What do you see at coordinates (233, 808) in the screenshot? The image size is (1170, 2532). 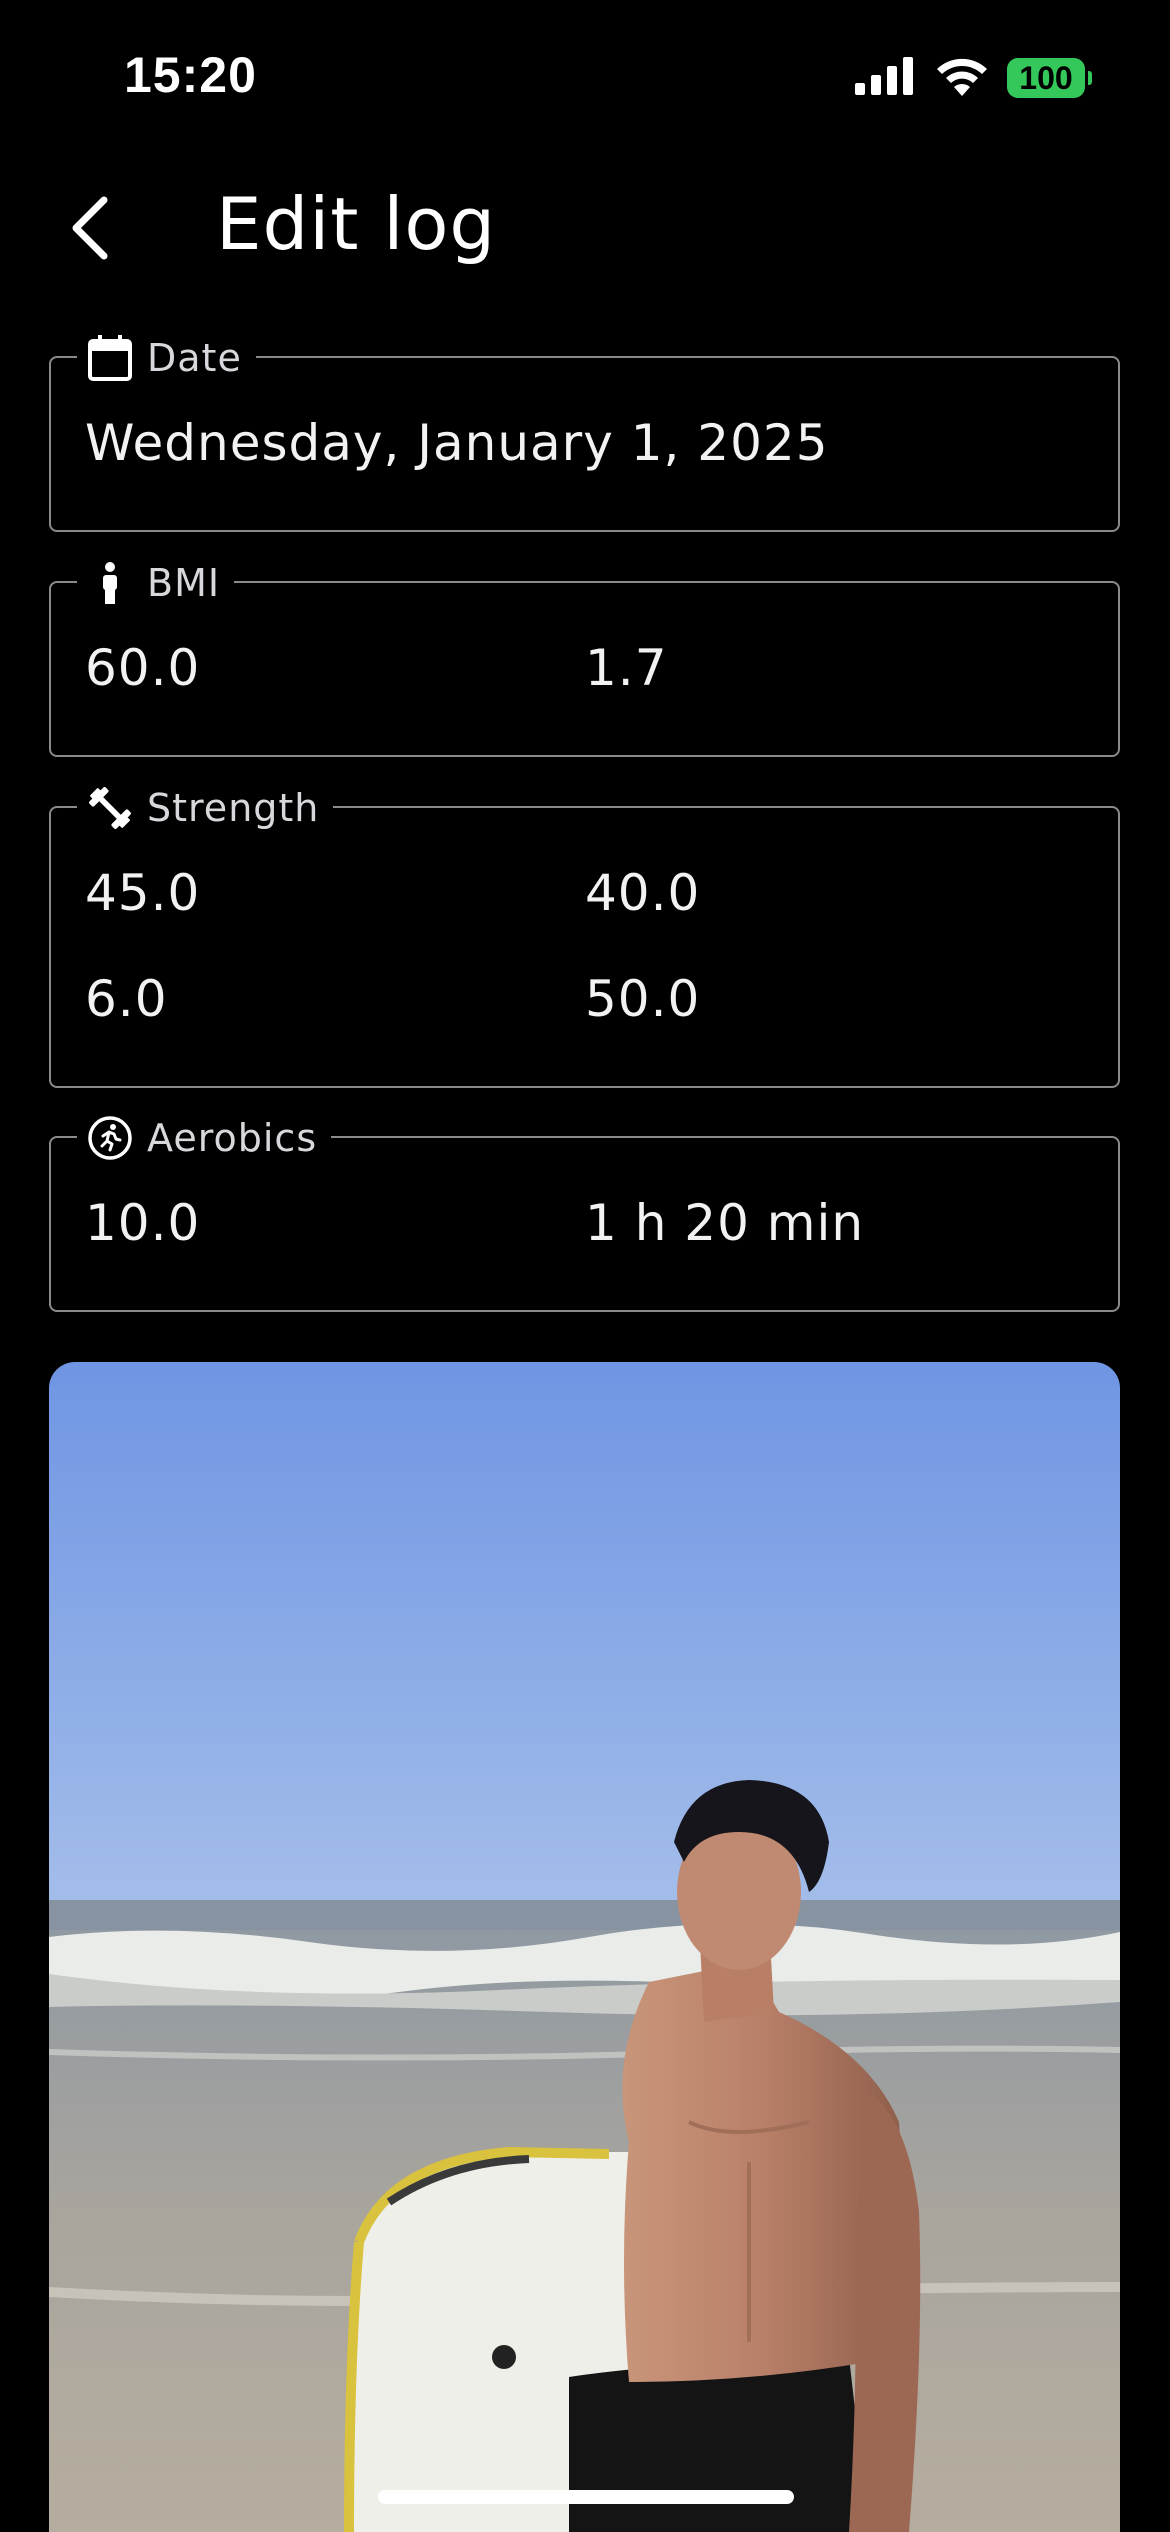 I see `strength-label: Strength` at bounding box center [233, 808].